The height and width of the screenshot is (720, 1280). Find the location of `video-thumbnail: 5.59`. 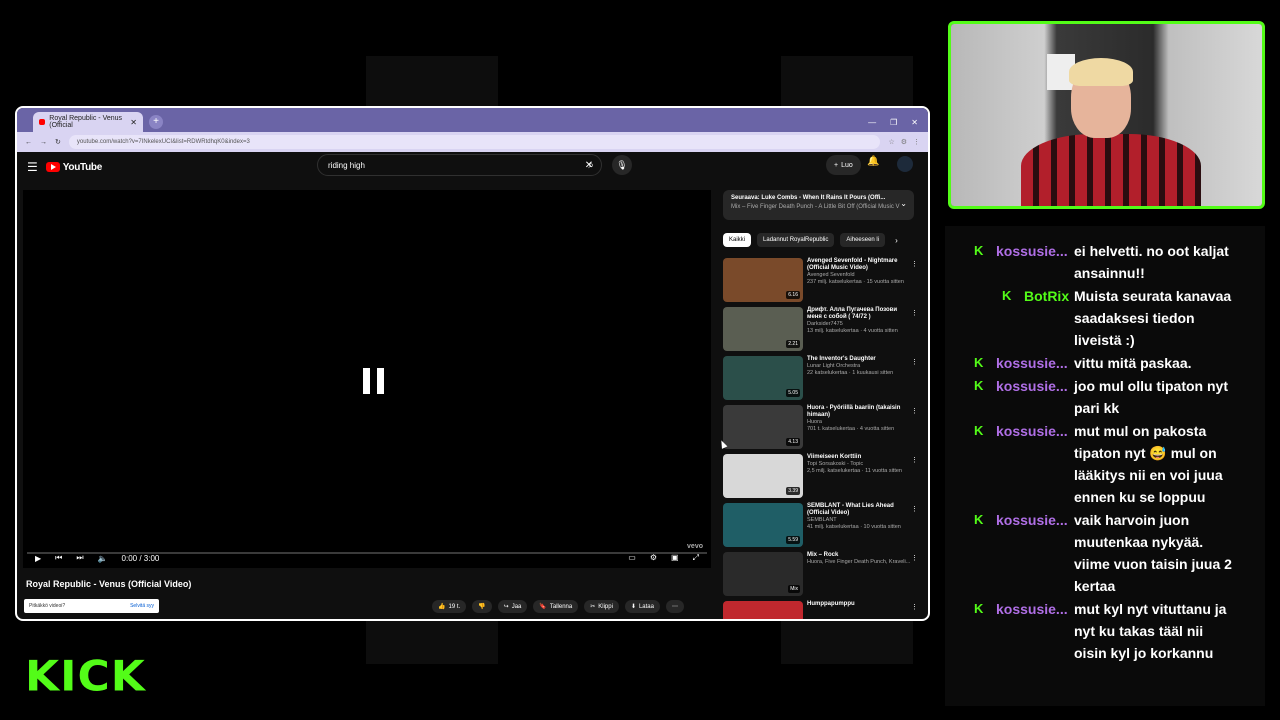

video-thumbnail: 5.59 is located at coordinates (763, 525).